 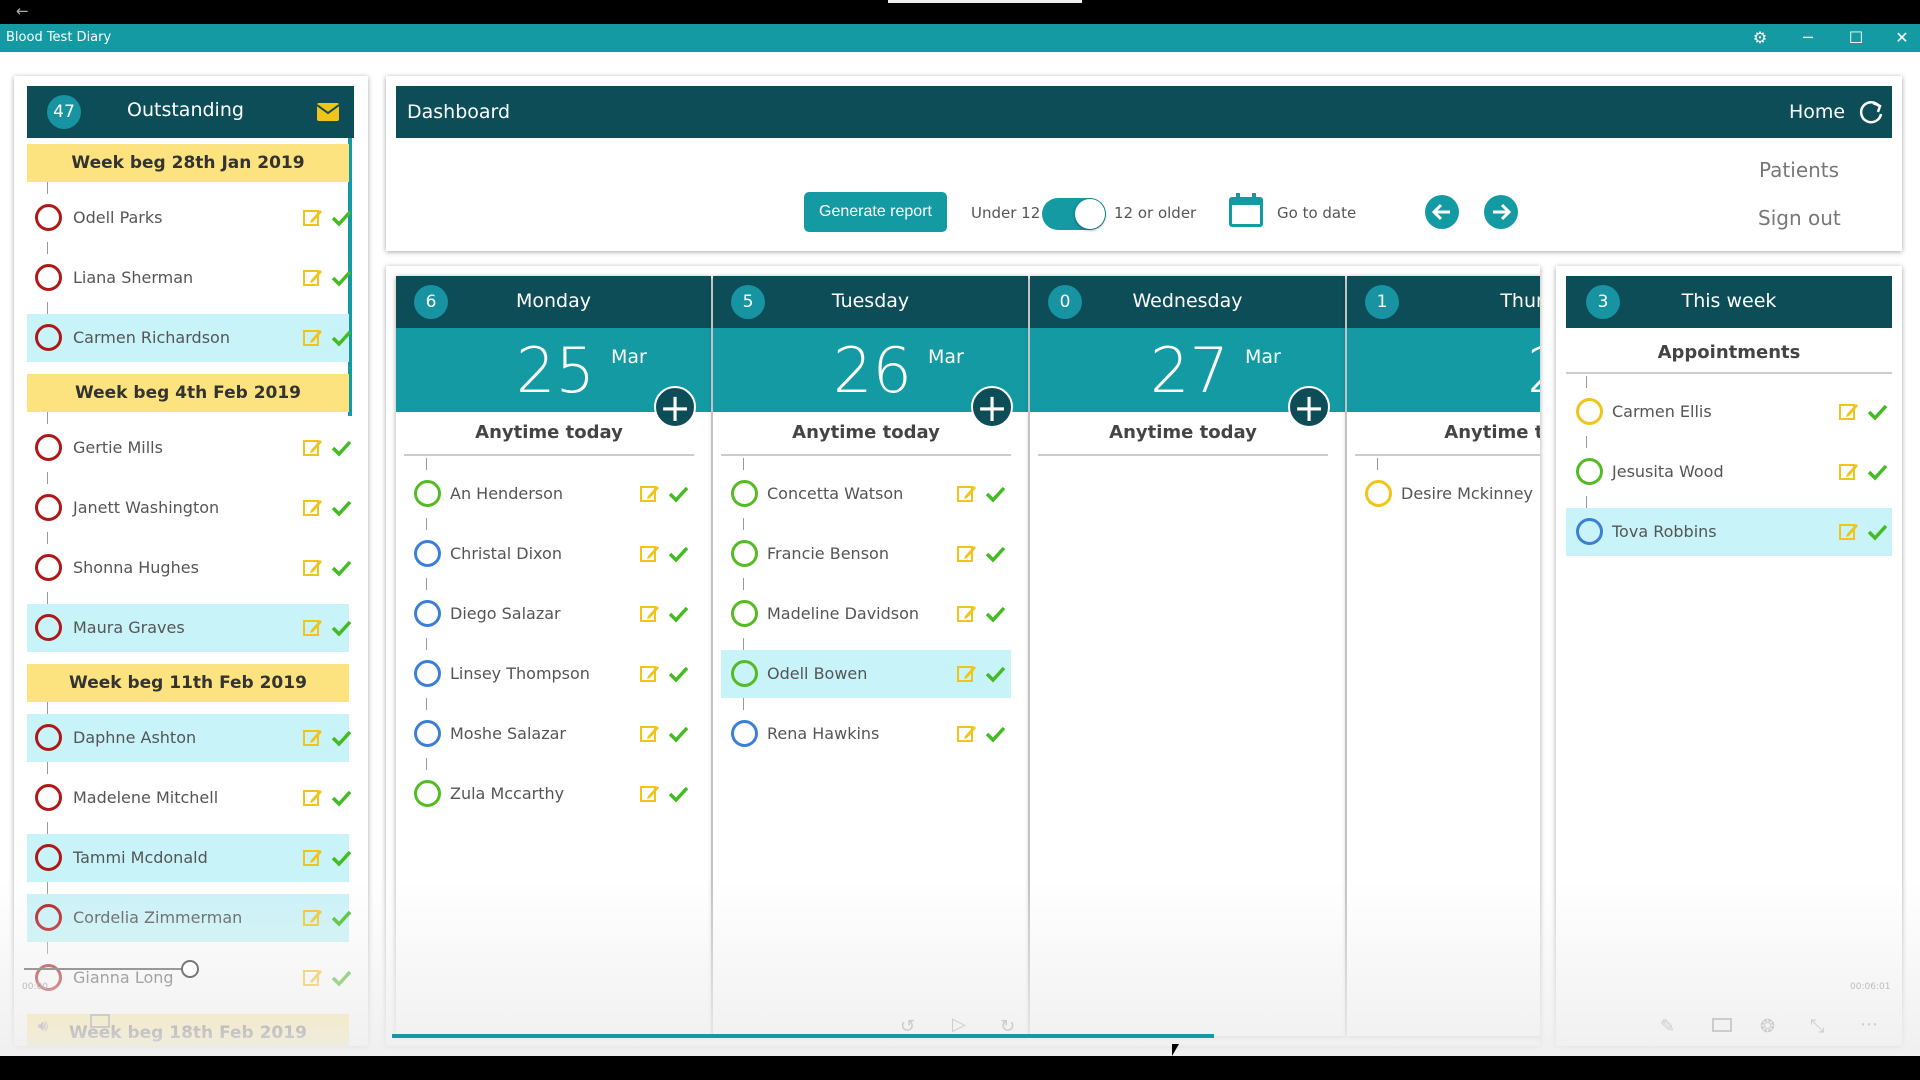 What do you see at coordinates (1869, 1024) in the screenshot?
I see `more-icon: ⋯` at bounding box center [1869, 1024].